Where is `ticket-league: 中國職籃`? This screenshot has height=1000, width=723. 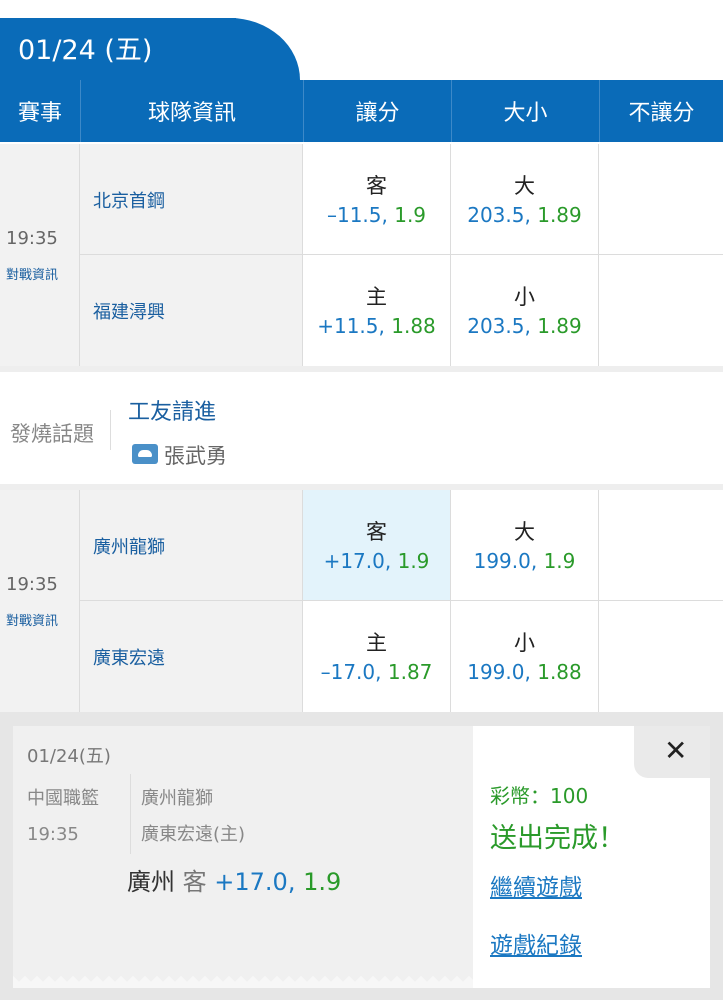
ticket-league: 中國職籃 is located at coordinates (63, 798).